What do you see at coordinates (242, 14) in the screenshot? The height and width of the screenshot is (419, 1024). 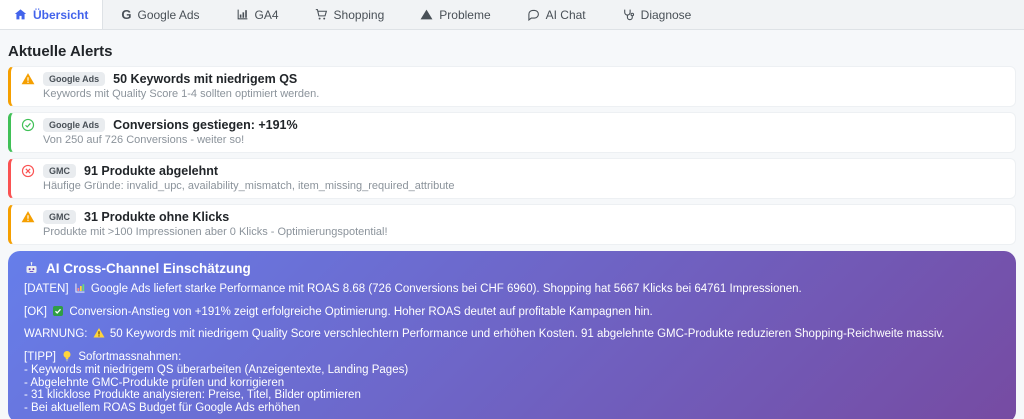 I see `bar-chart-icon` at bounding box center [242, 14].